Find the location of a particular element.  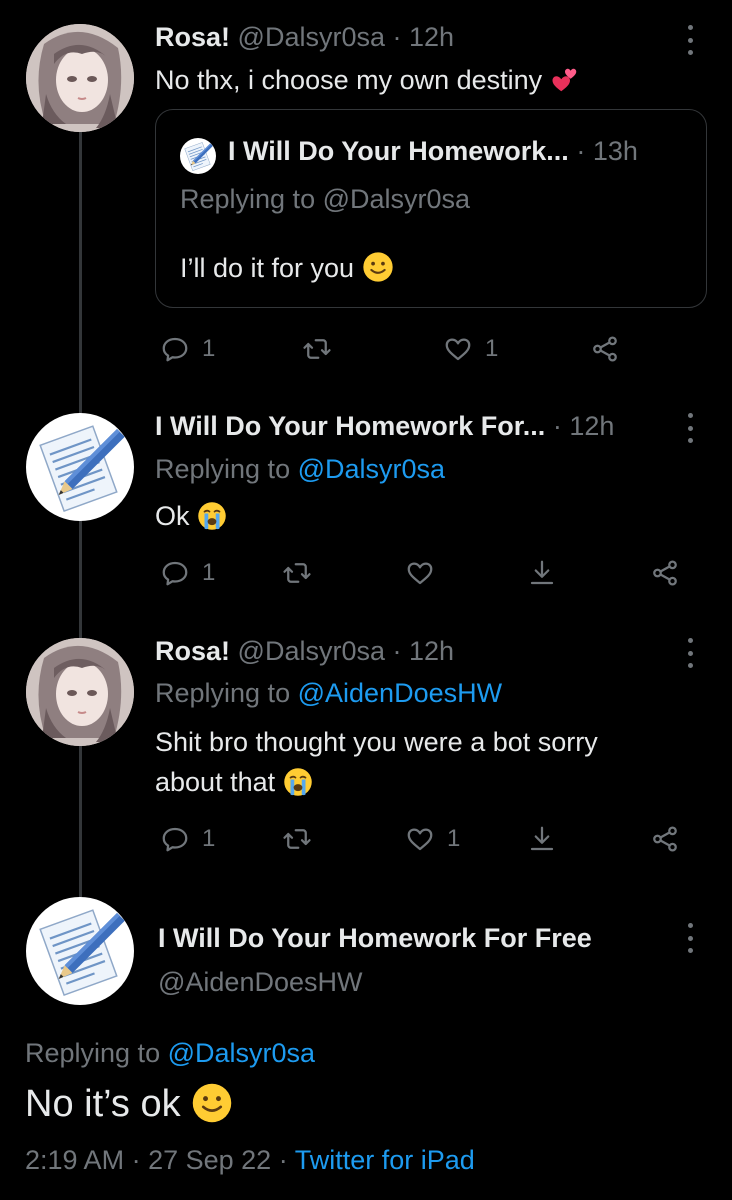

like-button is located at coordinates (420, 573).